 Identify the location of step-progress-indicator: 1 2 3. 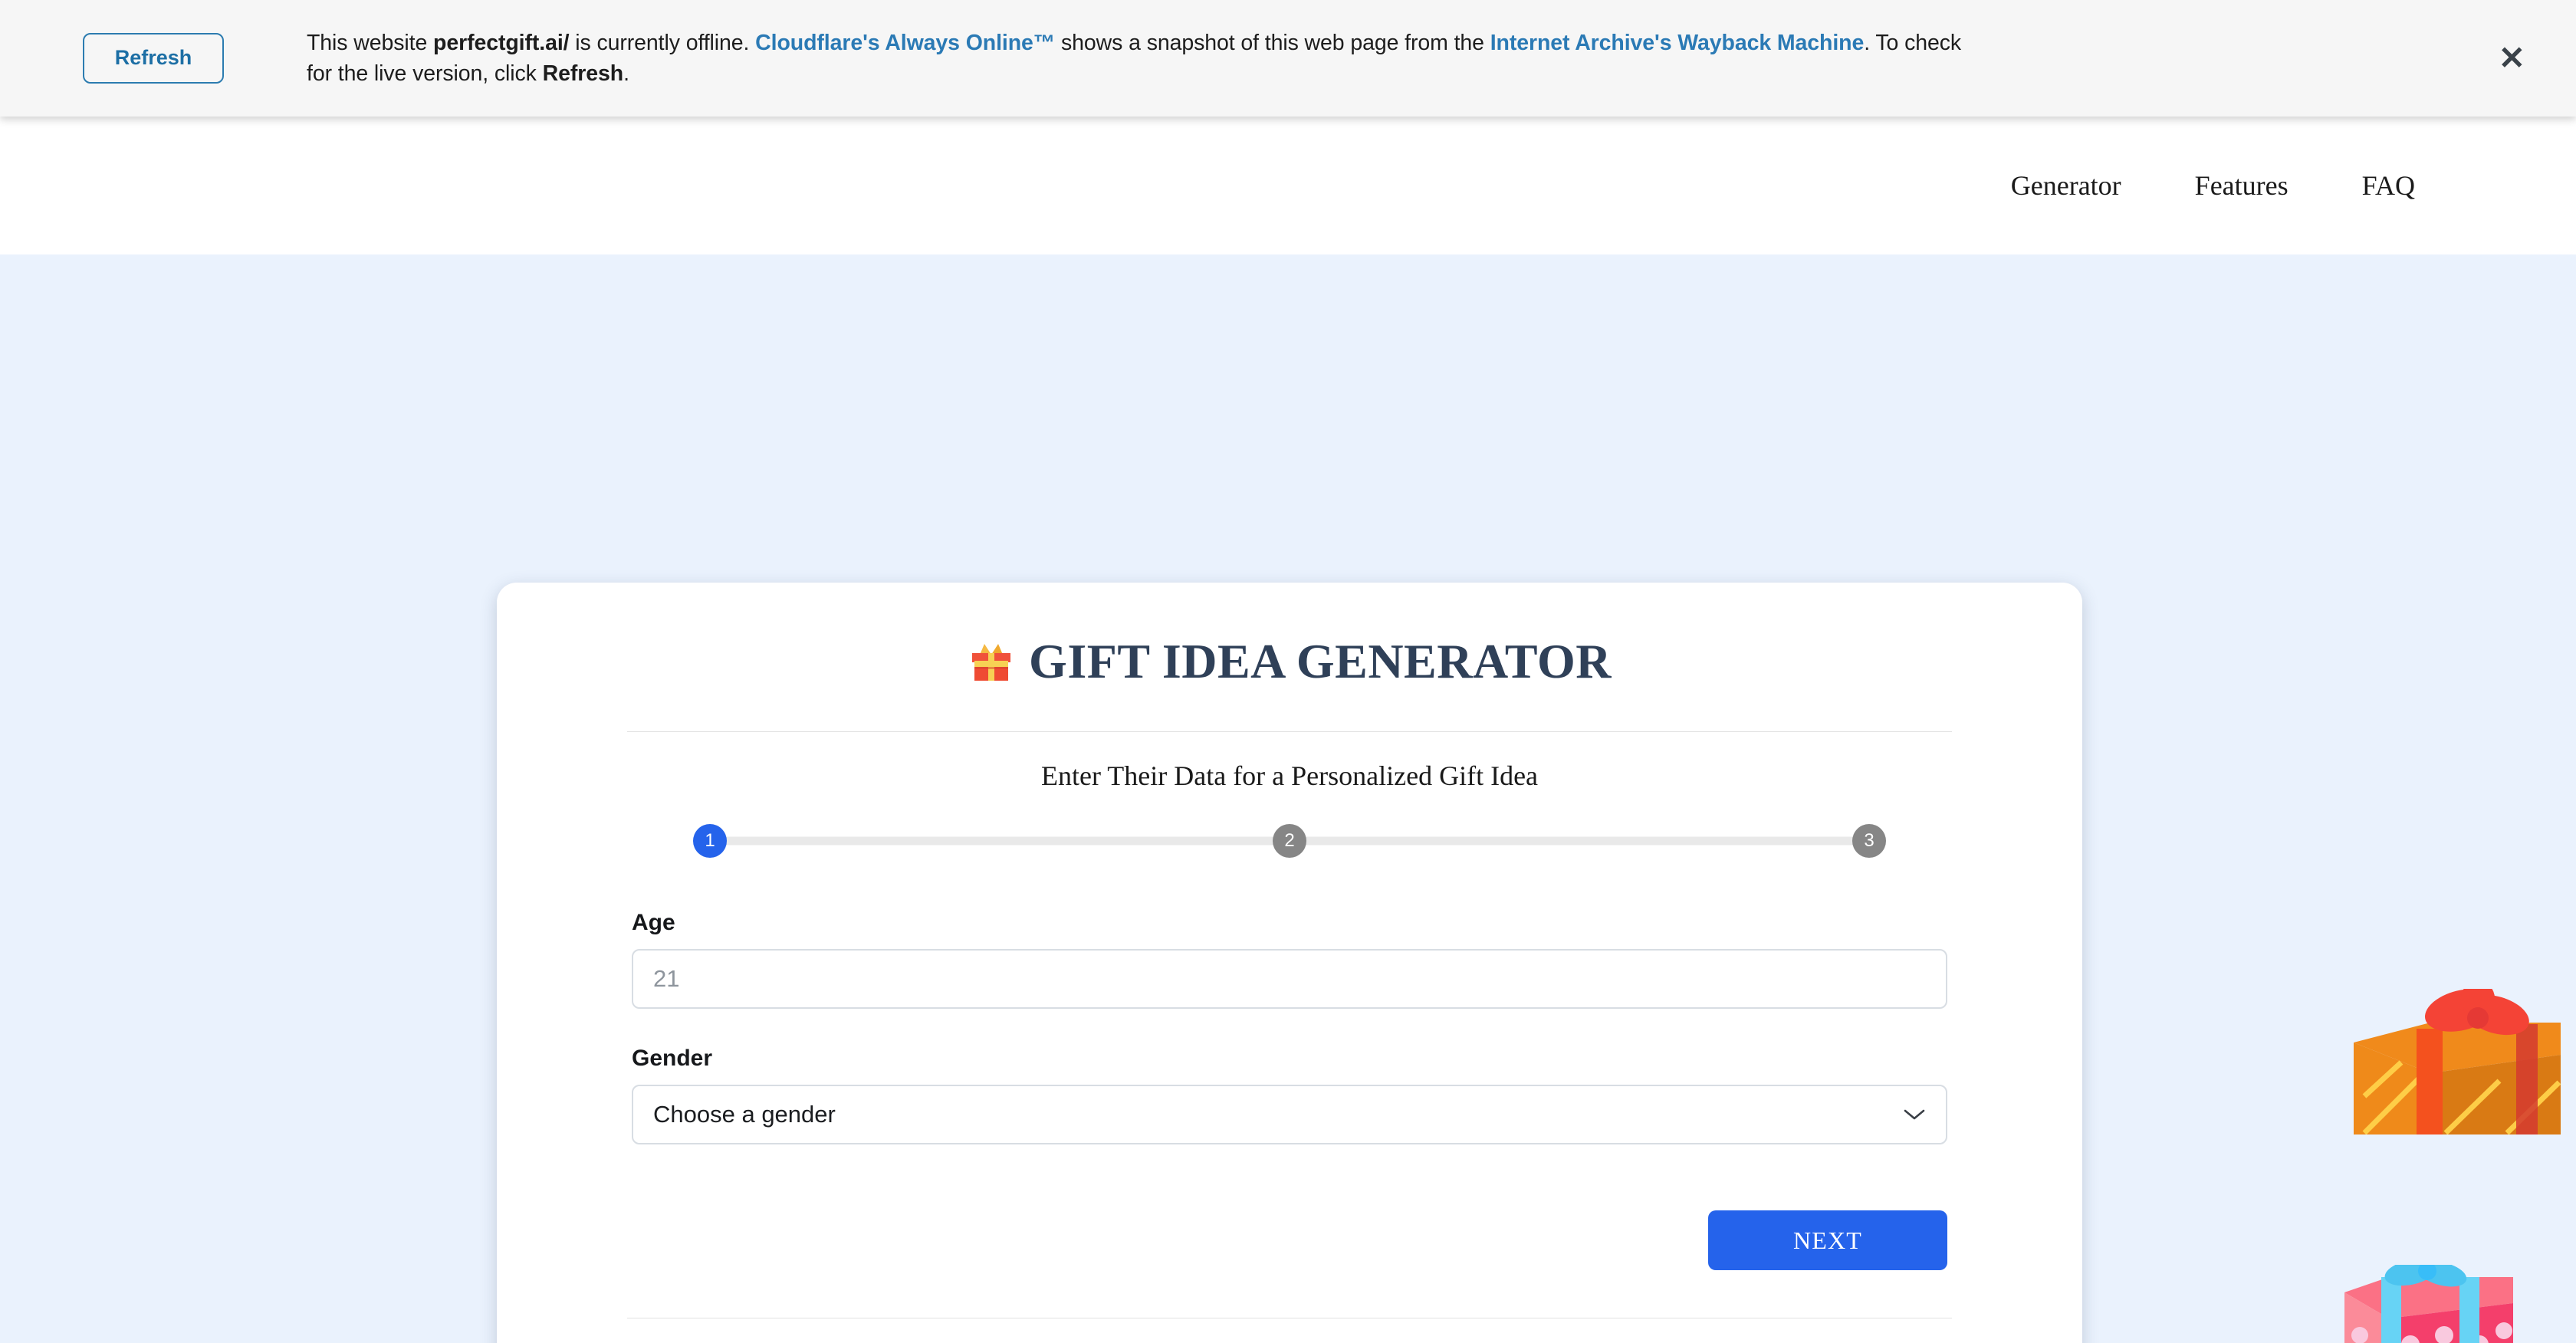
(1290, 841).